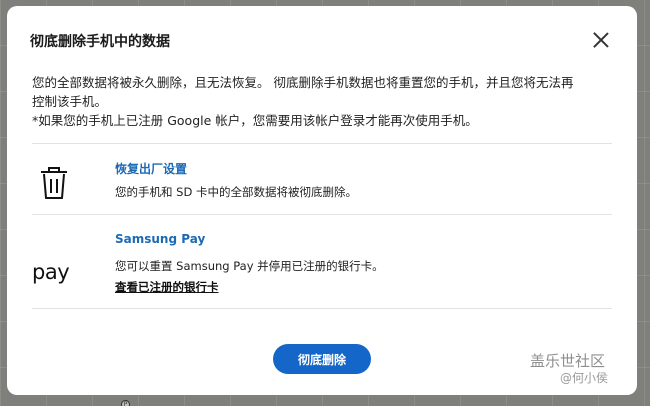 The height and width of the screenshot is (406, 650). What do you see at coordinates (643, 175) in the screenshot?
I see `map-side-labels` at bounding box center [643, 175].